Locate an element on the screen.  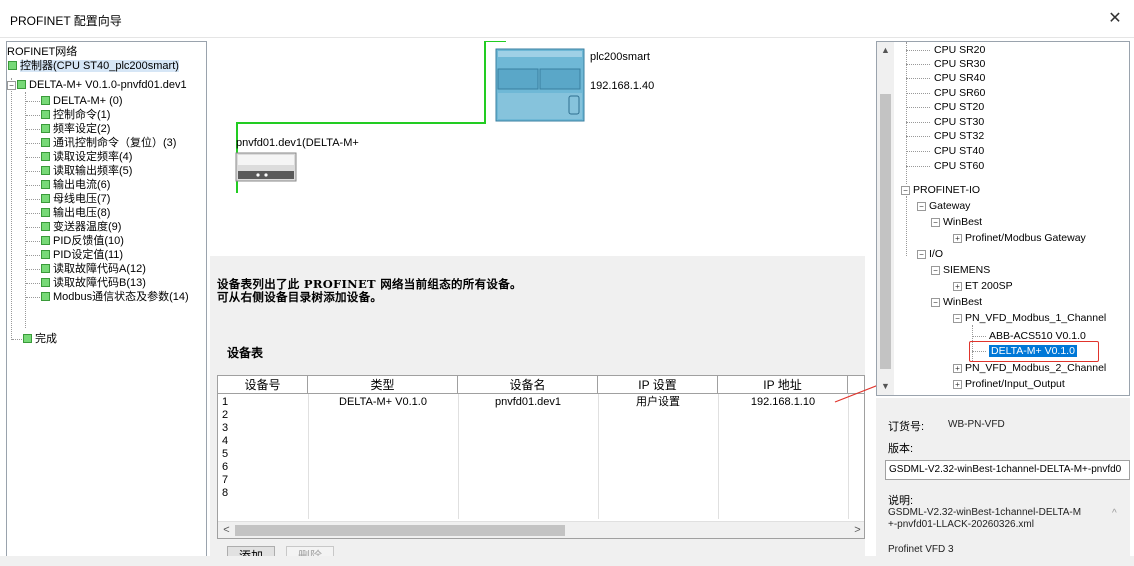
catalog-item: CPU ST40 is located at coordinates (959, 151).